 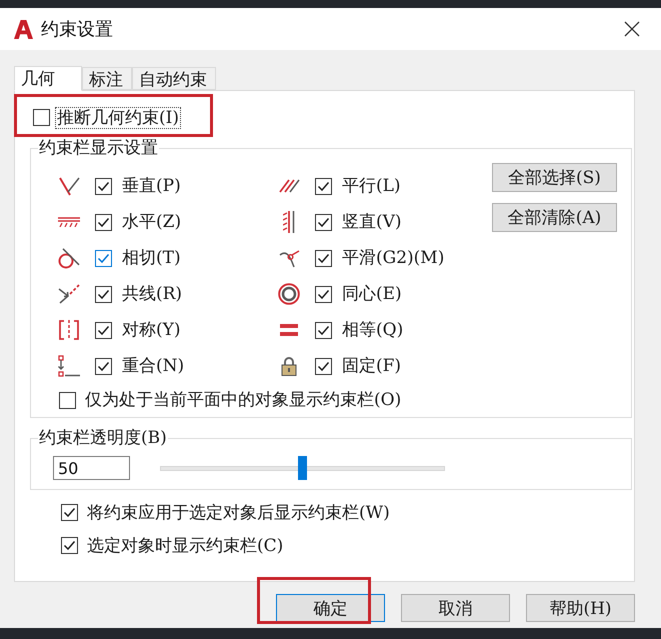 What do you see at coordinates (554, 217) in the screenshot?
I see `clear-all-button: 全部清除(A)` at bounding box center [554, 217].